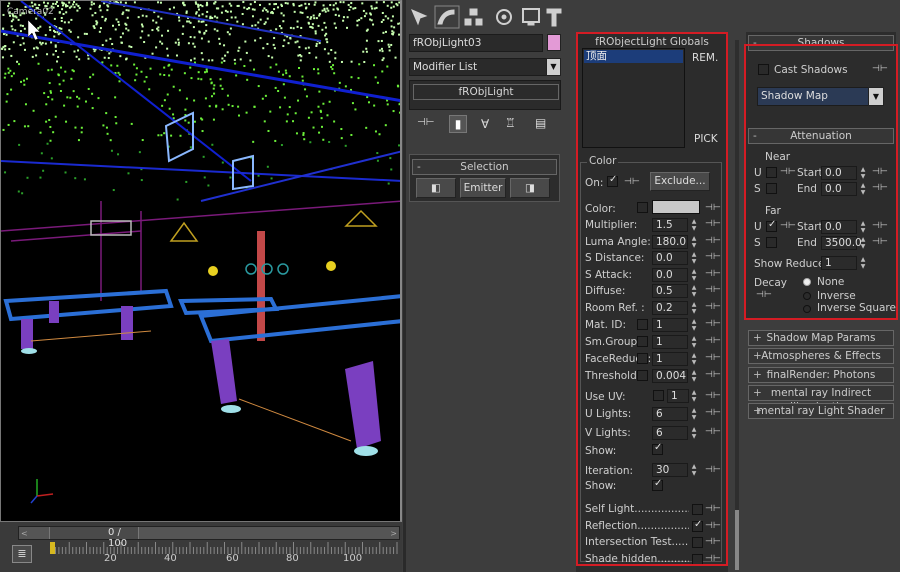 The image size is (900, 572). Describe the element at coordinates (419, 16) in the screenshot. I see `create-tab` at that location.